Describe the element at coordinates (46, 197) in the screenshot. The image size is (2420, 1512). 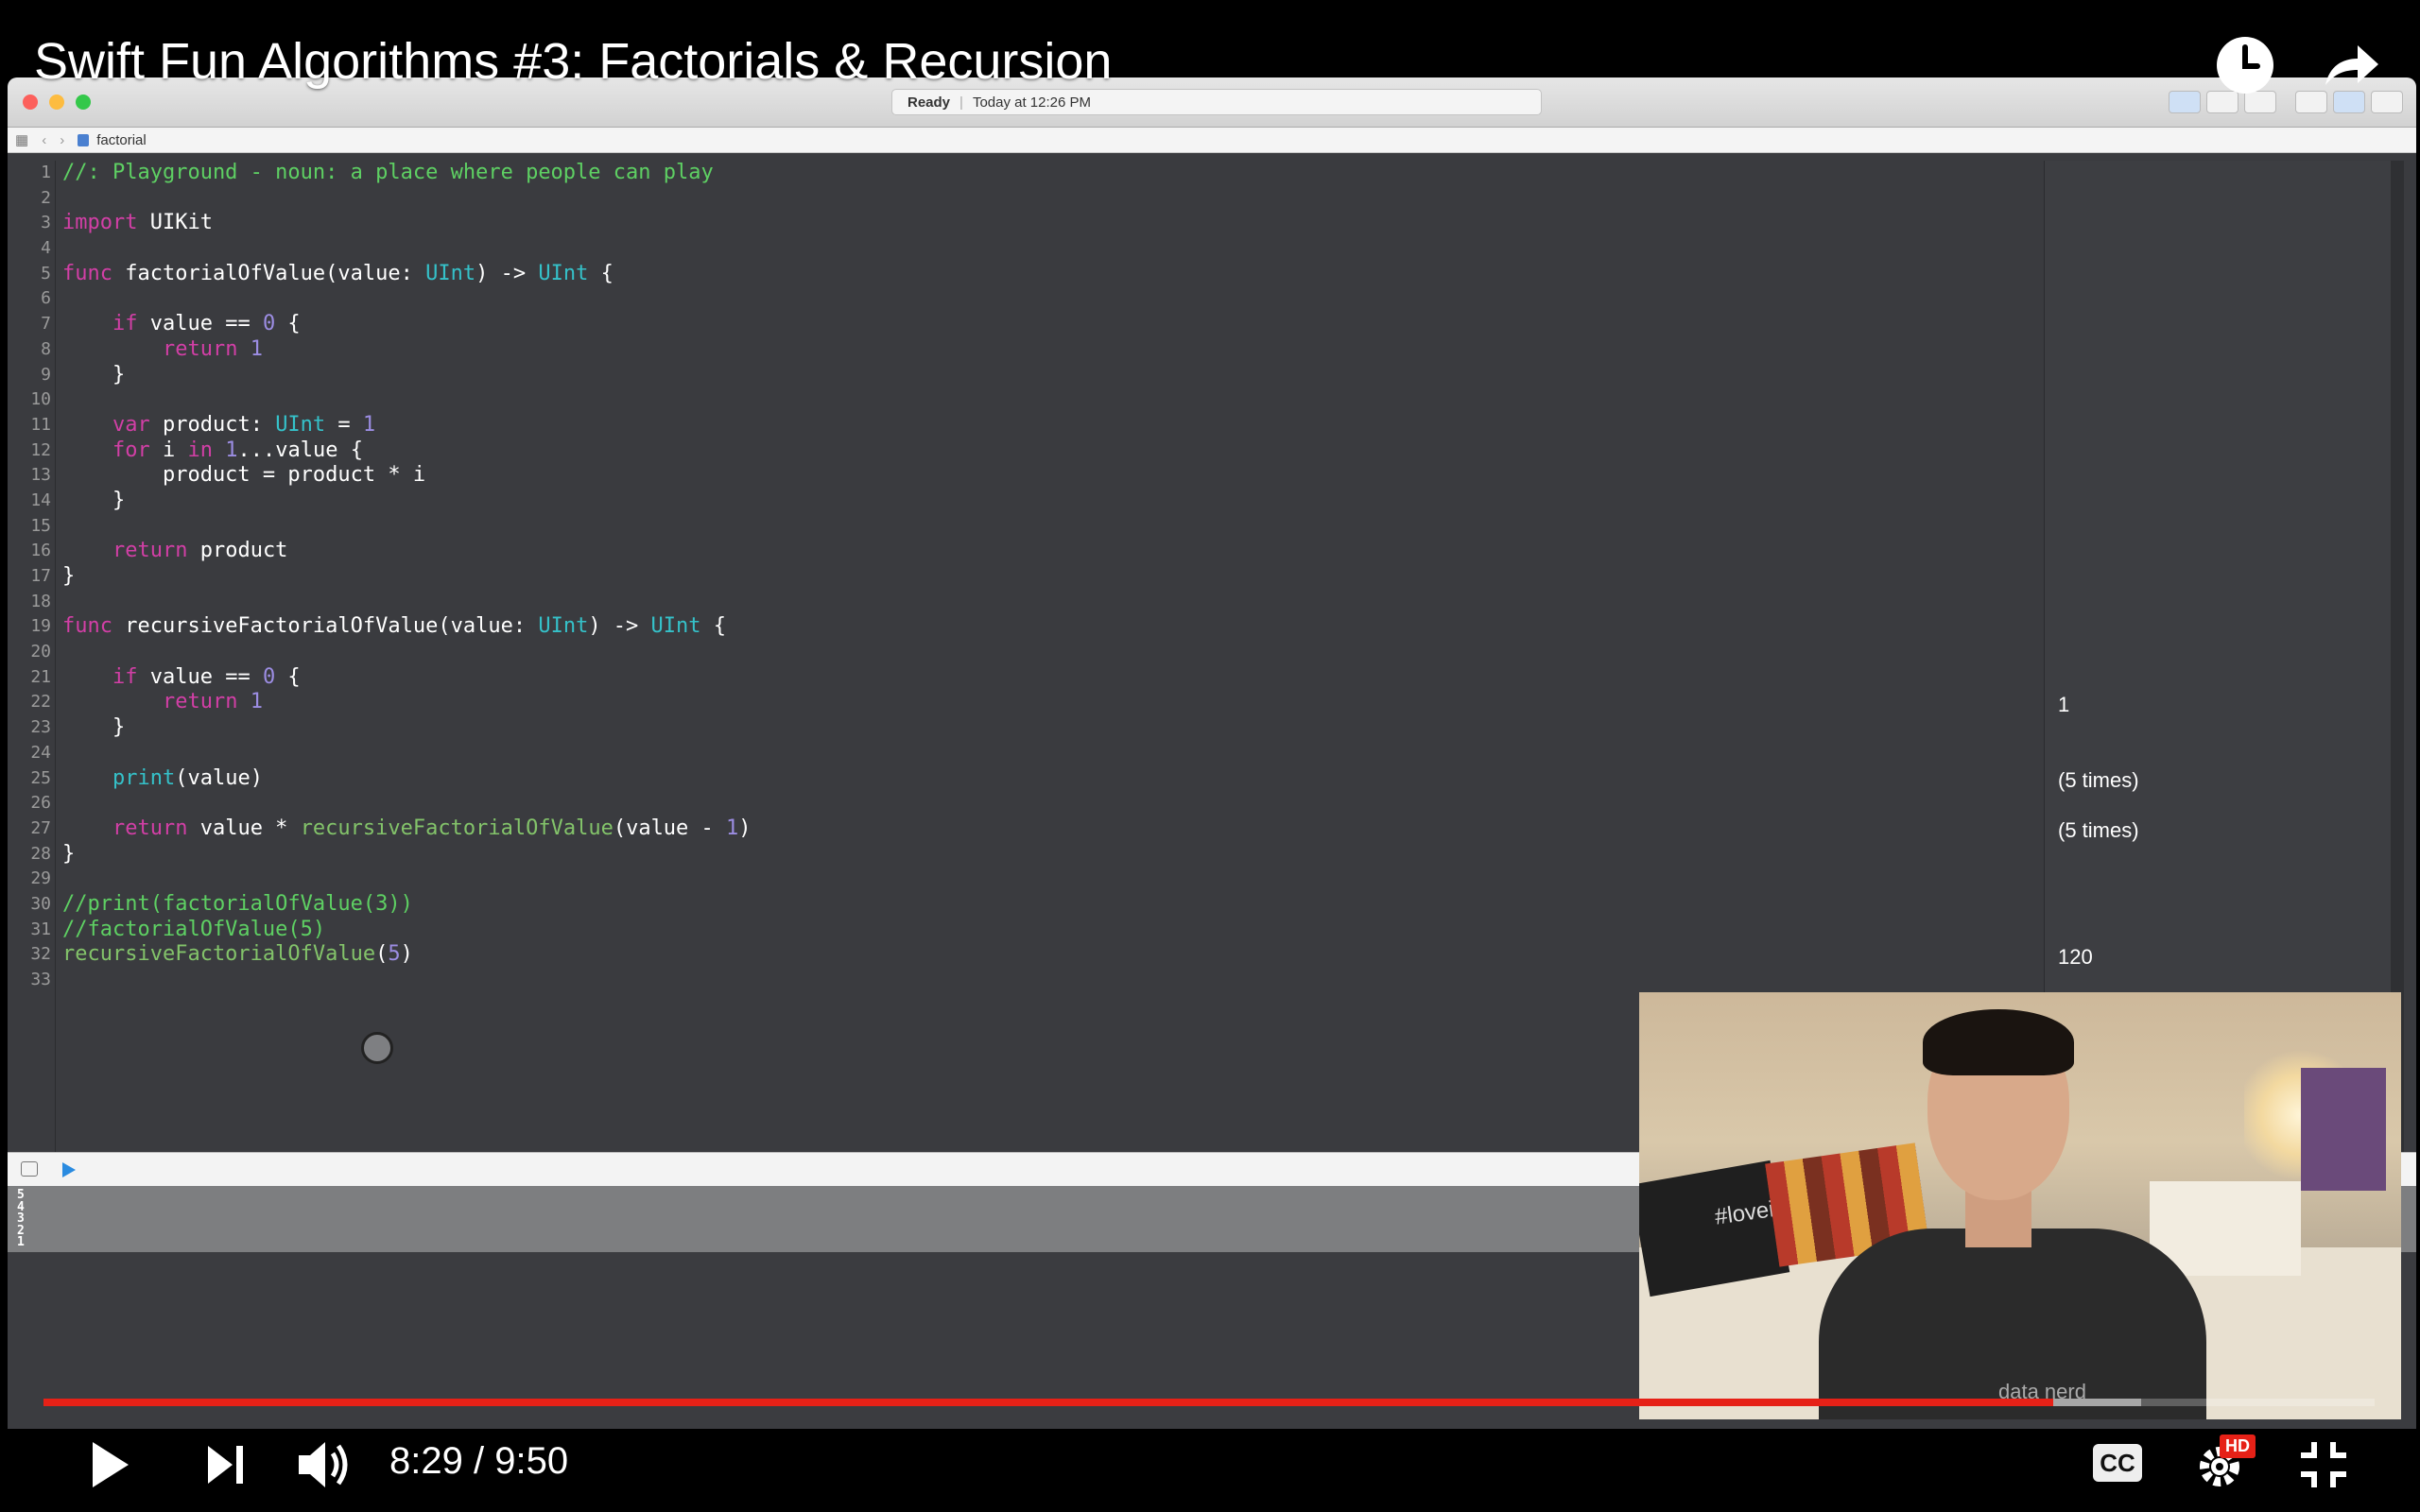
I see `line-number: 2` at that location.